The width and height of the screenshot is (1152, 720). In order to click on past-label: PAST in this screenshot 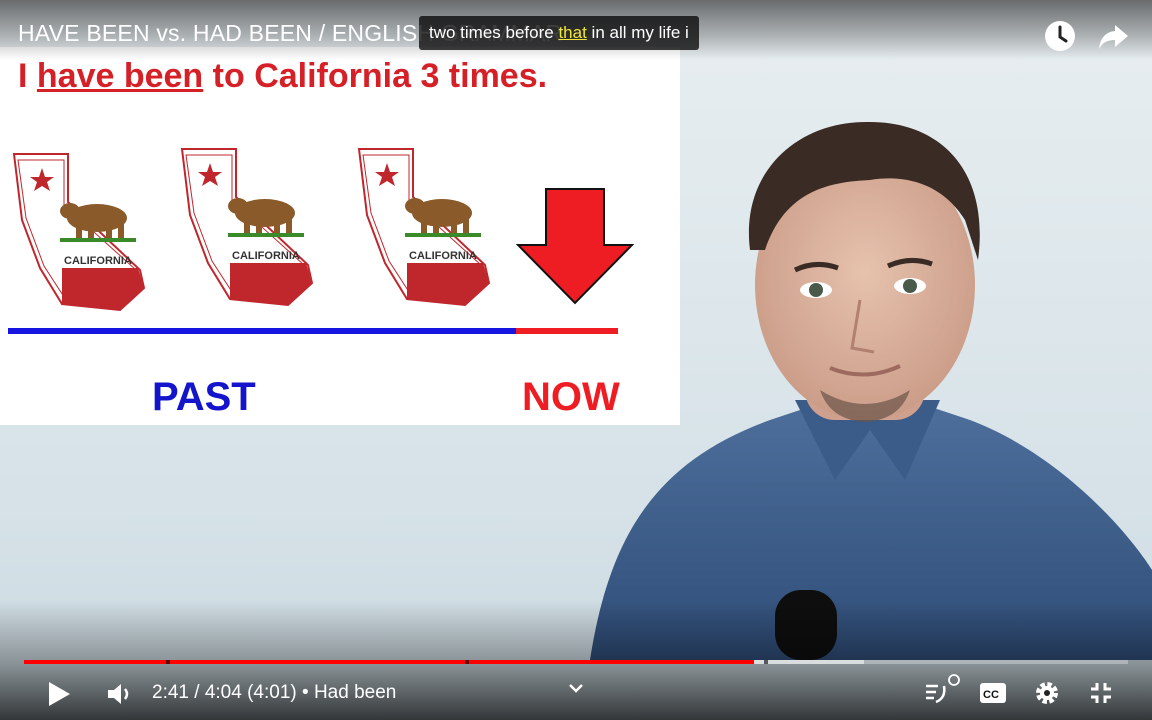, I will do `click(204, 397)`.